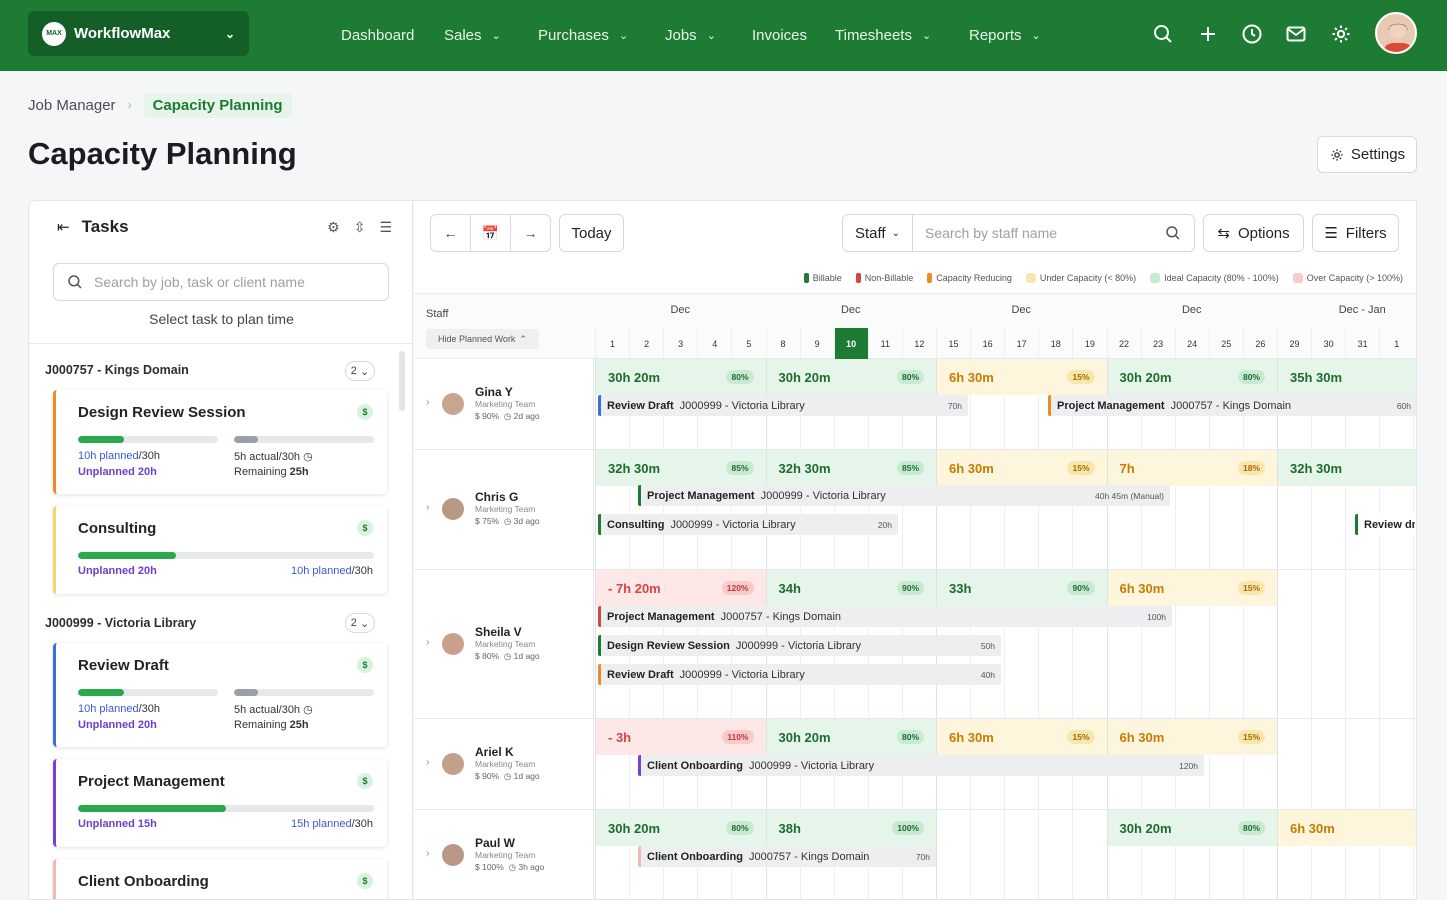  Describe the element at coordinates (1396, 33) in the screenshot. I see `user-avatar` at that location.